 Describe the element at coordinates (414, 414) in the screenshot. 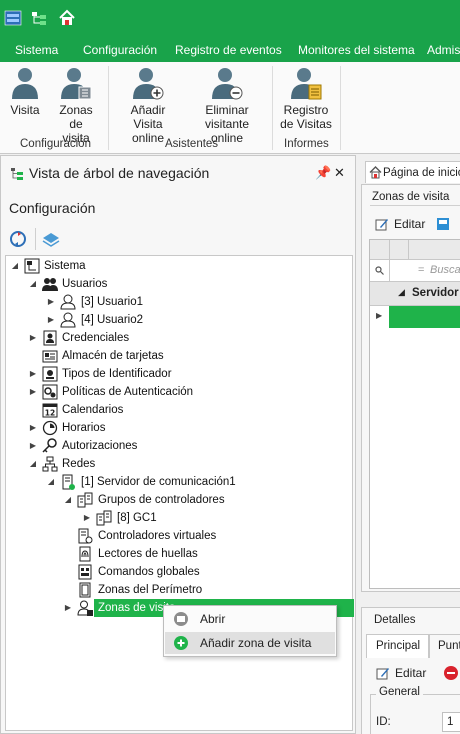

I see `zonas-visita-grid: = Buscar ◢ Servidor ▶` at that location.